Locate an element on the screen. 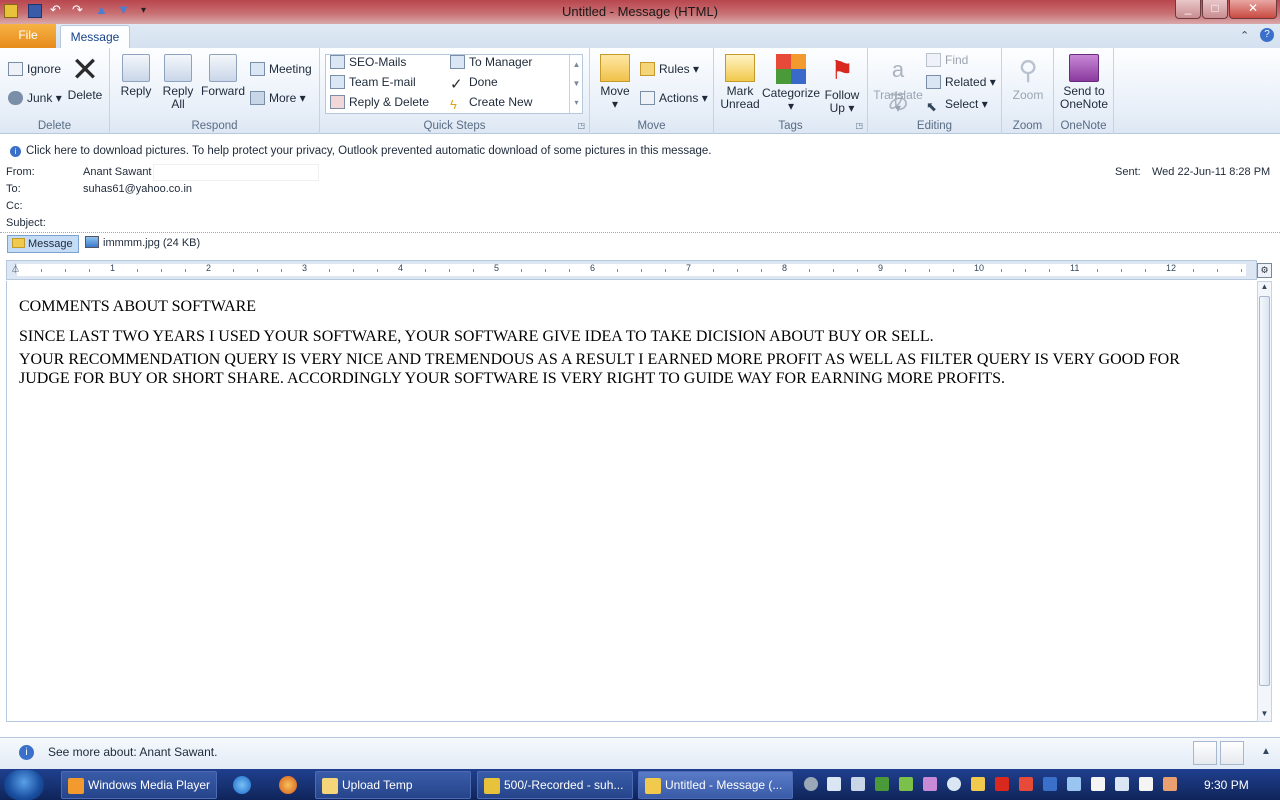 Image resolution: width=1280 pixels, height=800 pixels. forward-label: Forward is located at coordinates (222, 91).